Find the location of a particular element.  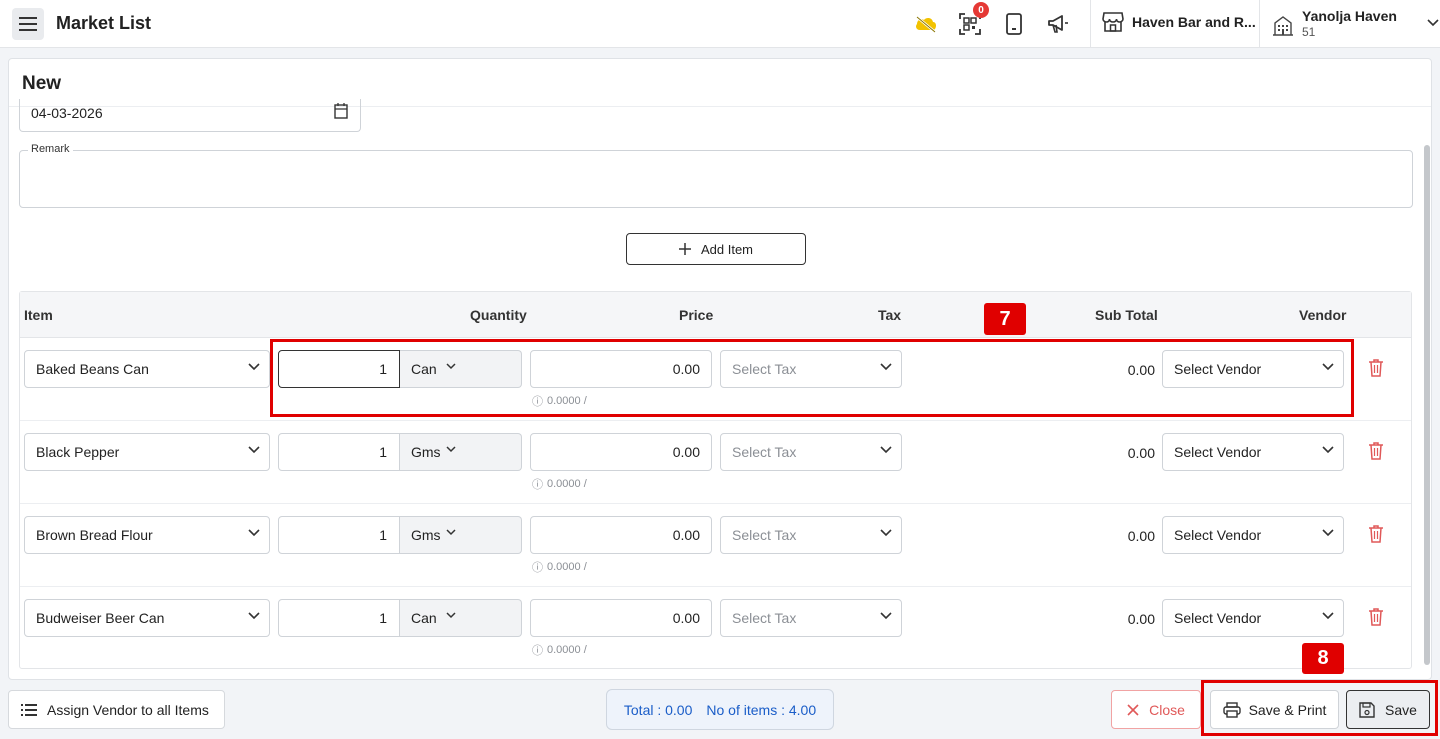

menu-button is located at coordinates (28, 24).